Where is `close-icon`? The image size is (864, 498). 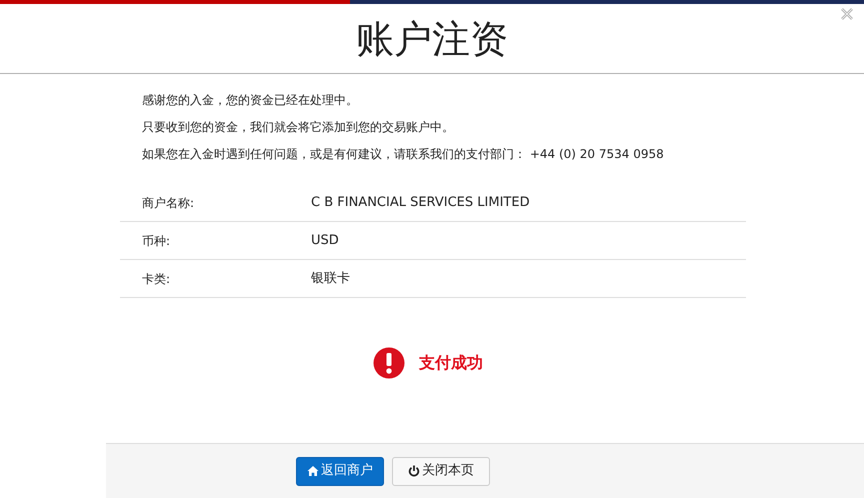
close-icon is located at coordinates (847, 14).